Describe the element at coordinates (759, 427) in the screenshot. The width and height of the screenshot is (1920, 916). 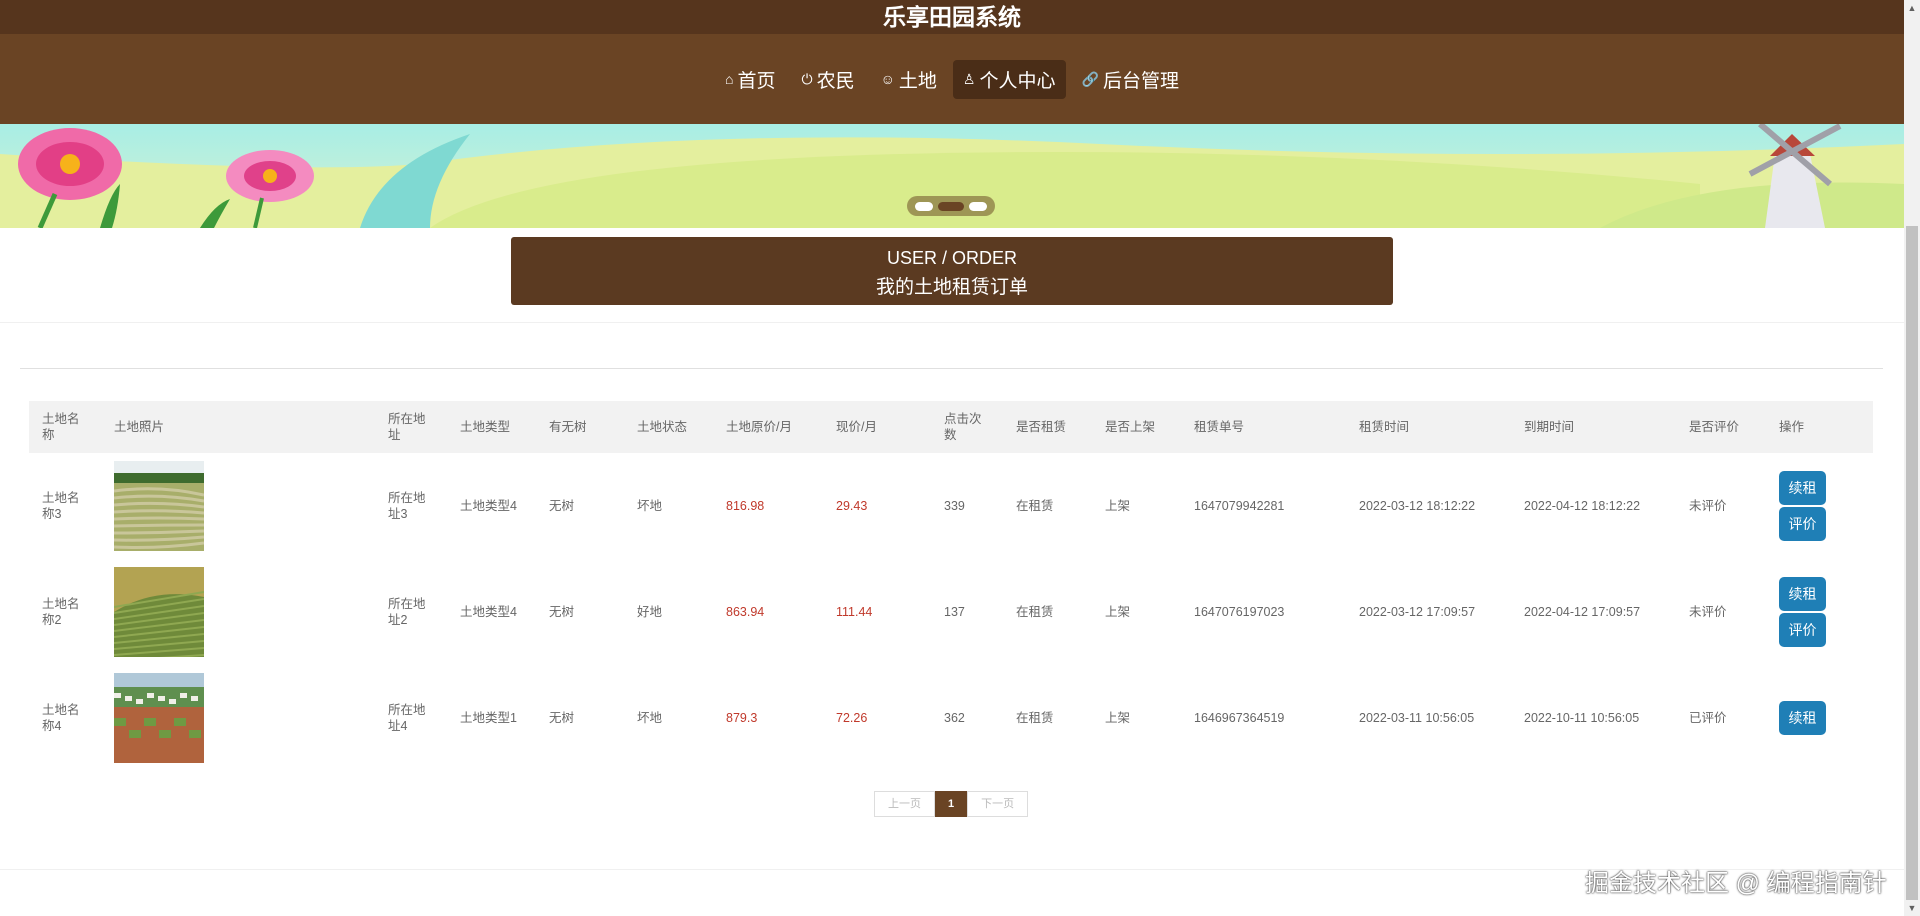
I see `column-header: 土地原价/月` at that location.